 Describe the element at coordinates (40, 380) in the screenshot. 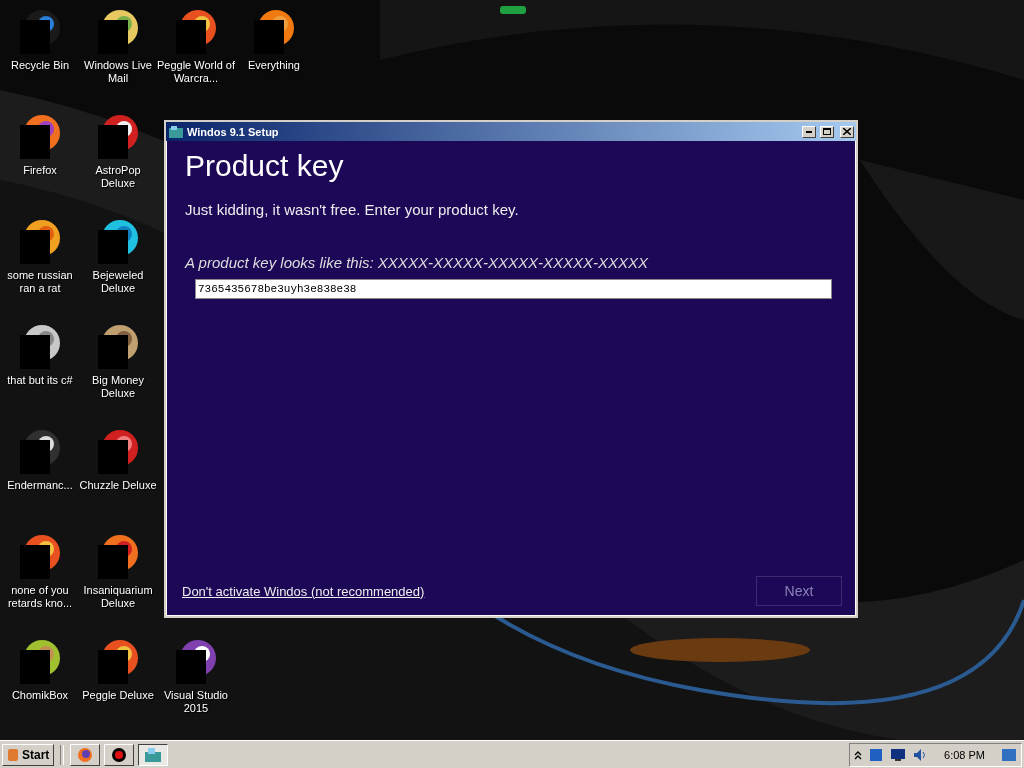

I see `desktop-icon-label: that but its c#` at that location.